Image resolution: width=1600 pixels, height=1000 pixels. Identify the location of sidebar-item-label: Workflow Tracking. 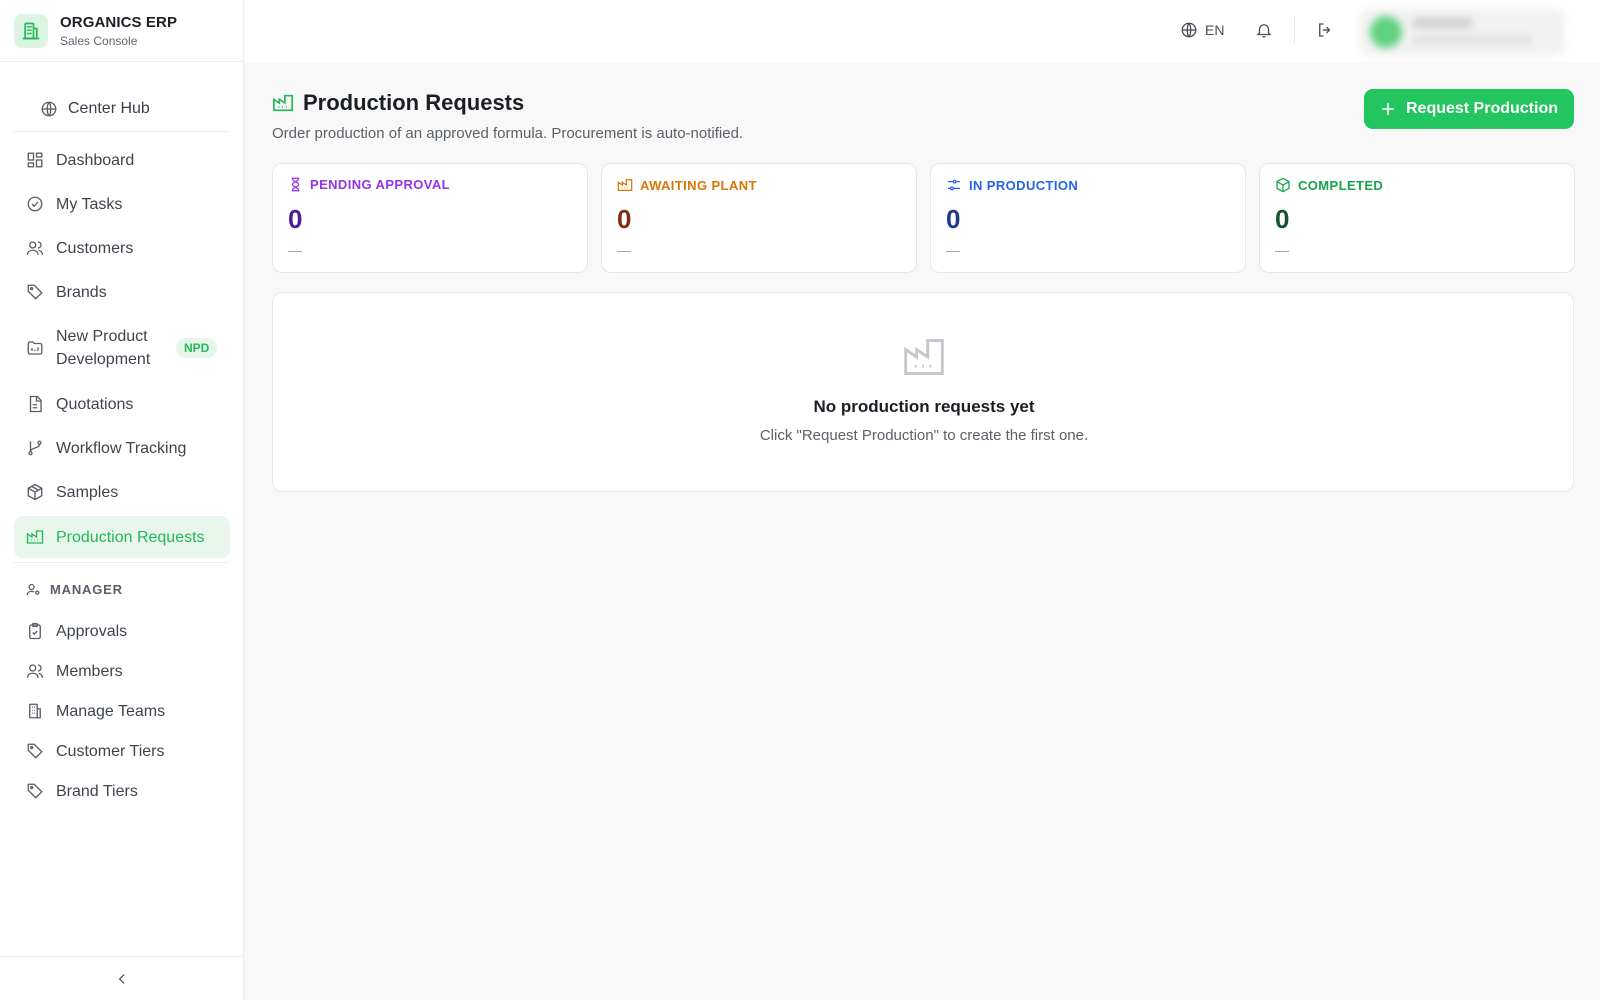
(121, 448).